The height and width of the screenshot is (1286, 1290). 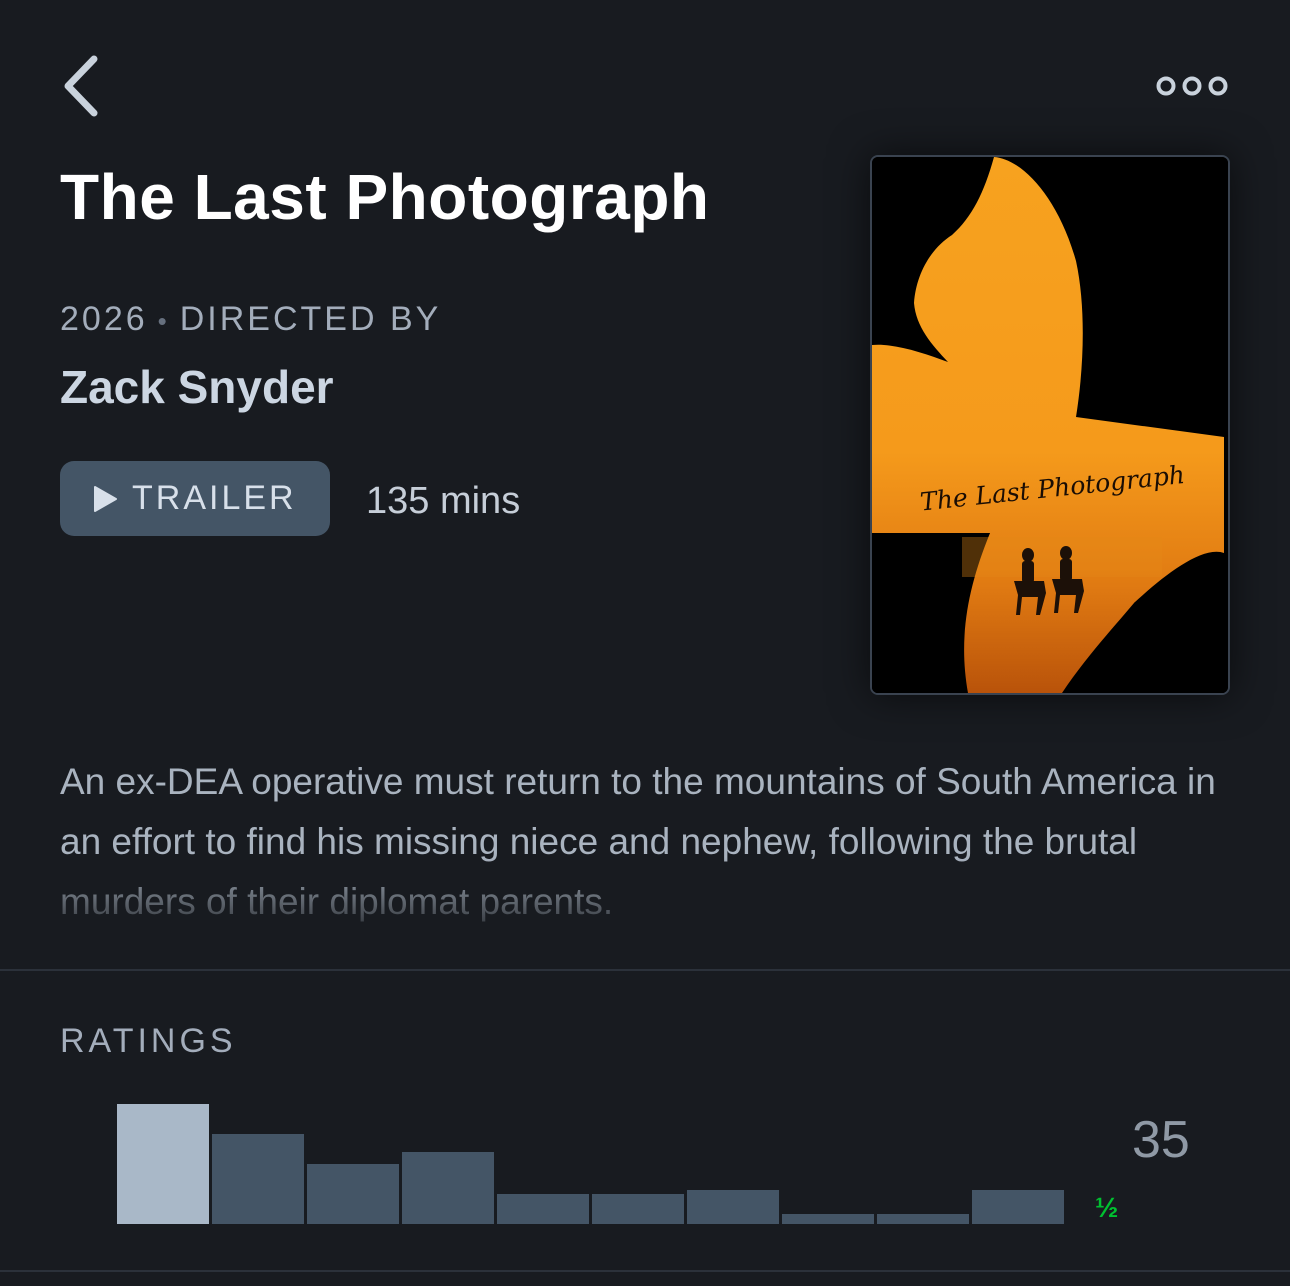 What do you see at coordinates (443, 501) in the screenshot?
I see `runtime: 135 mins` at bounding box center [443, 501].